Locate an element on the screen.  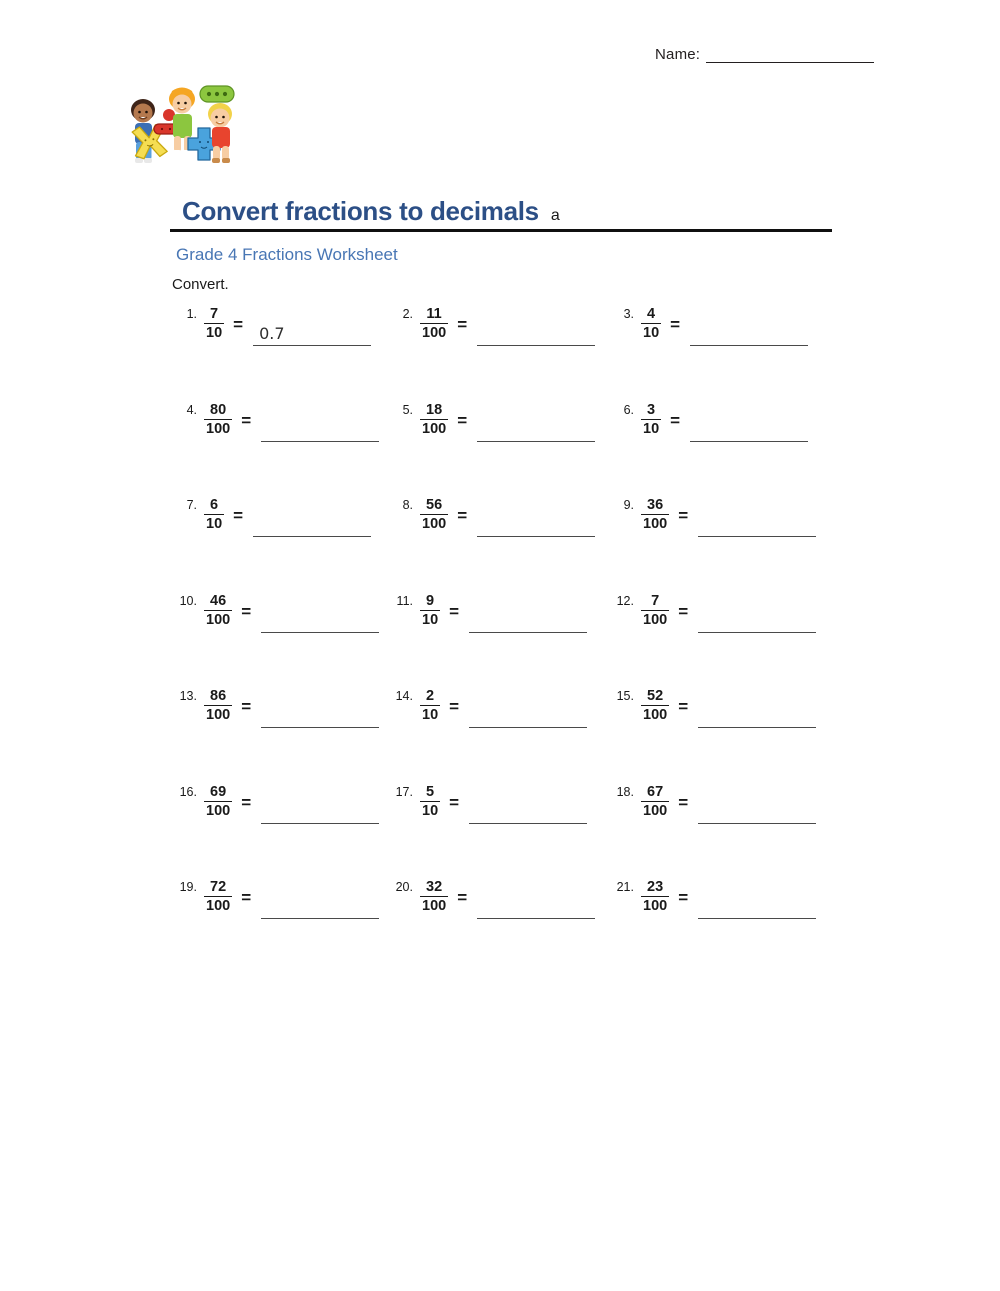
problem-item: 8. 56 100 = is located at coordinates (493, 517).